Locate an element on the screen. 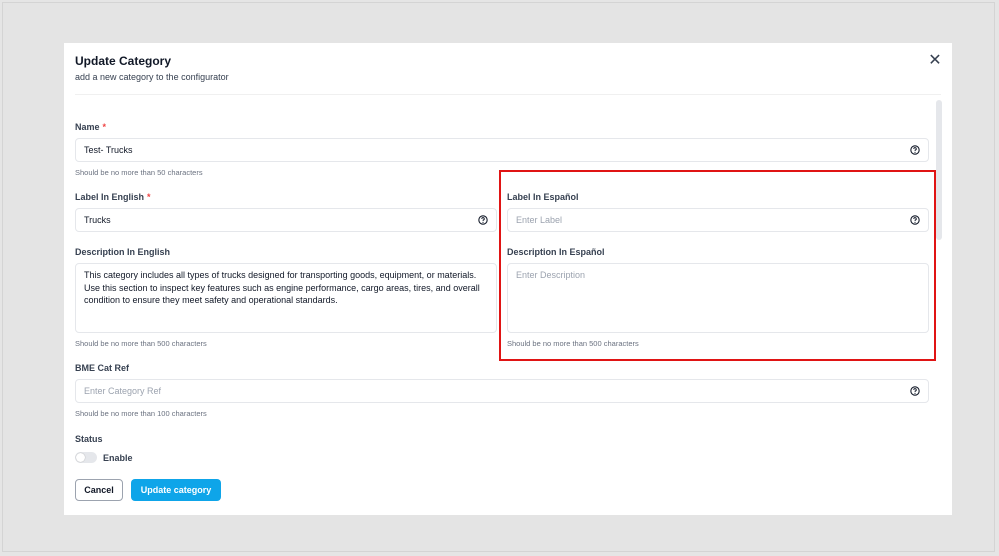  label-en-input-value: Trucks is located at coordinates (97, 220).